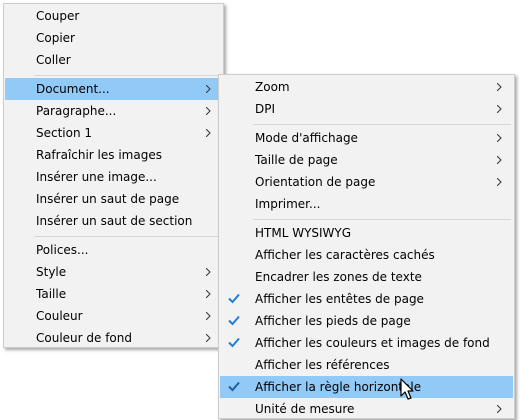 The image size is (520, 420). Describe the element at coordinates (53, 60) in the screenshot. I see `menu-item-label: Coller` at that location.